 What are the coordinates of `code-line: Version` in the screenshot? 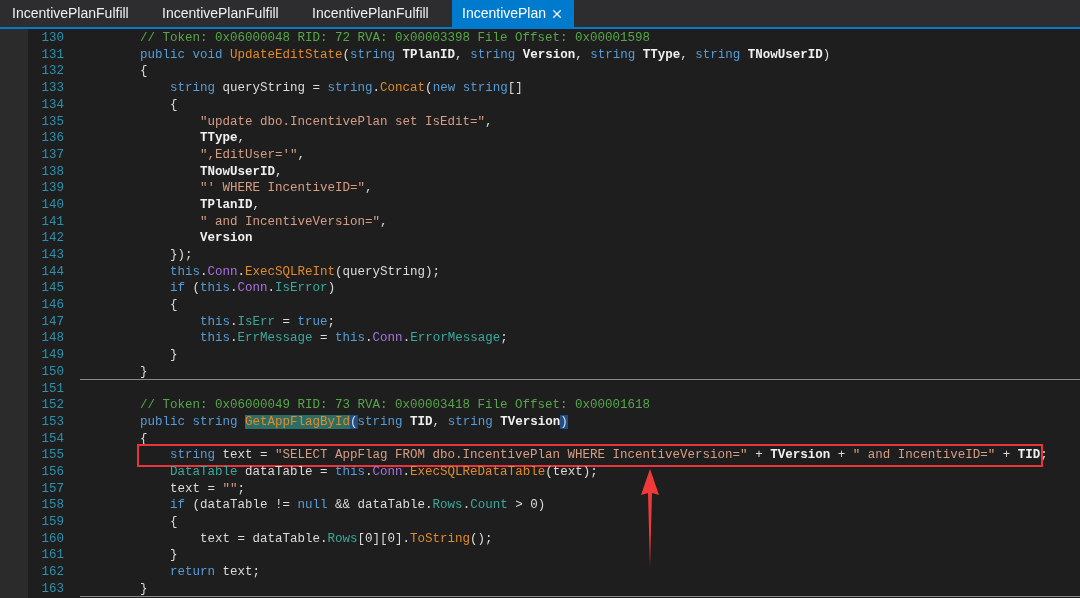 It's located at (226, 238).